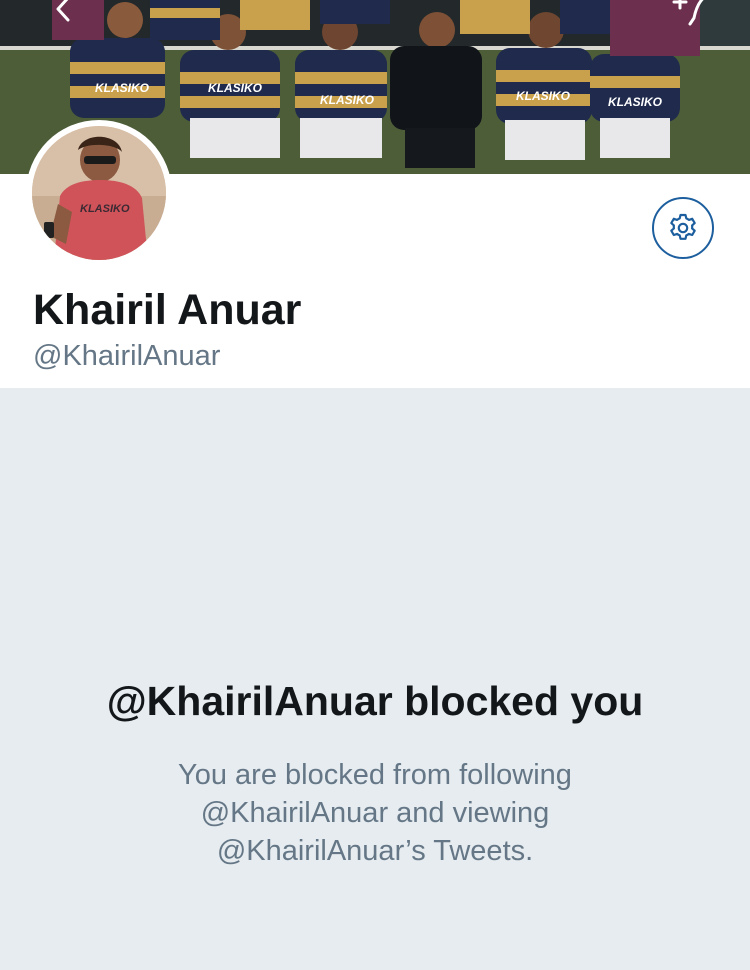 The width and height of the screenshot is (750, 970). Describe the element at coordinates (167, 310) in the screenshot. I see `profile-display-name: Khairil Anuar` at that location.